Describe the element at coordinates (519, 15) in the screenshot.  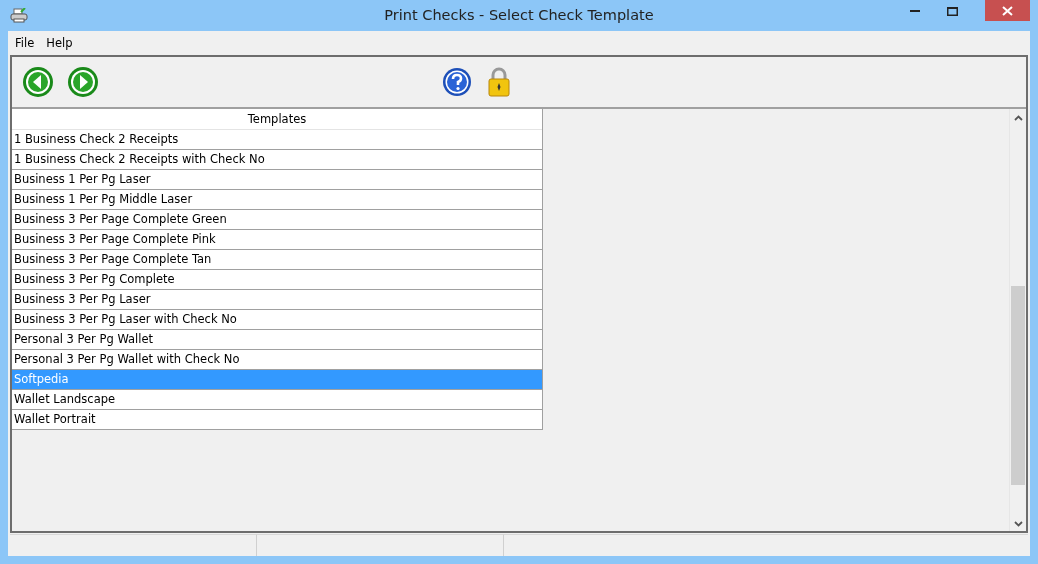
I see `window-title: Print Checks - Select Check Template` at that location.